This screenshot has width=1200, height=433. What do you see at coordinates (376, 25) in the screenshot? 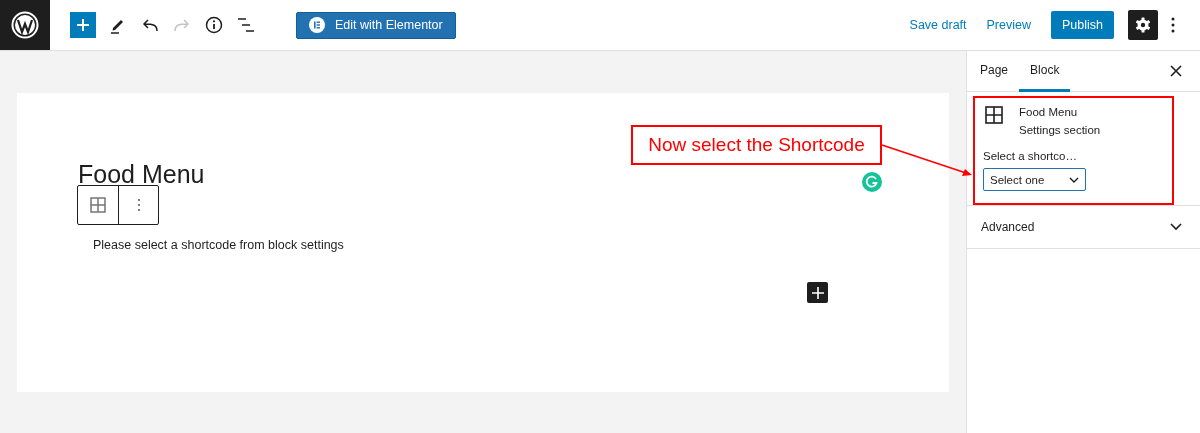
I see `edit-with-elementor-button: Edit with Elementor` at bounding box center [376, 25].